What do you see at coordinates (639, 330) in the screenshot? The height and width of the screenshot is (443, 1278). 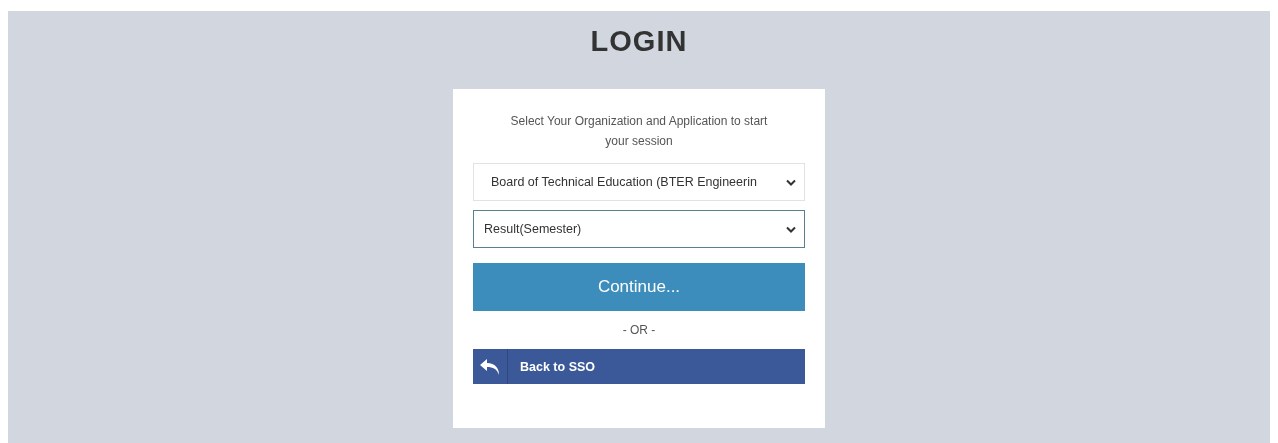 I see `separator-text: - OR -` at bounding box center [639, 330].